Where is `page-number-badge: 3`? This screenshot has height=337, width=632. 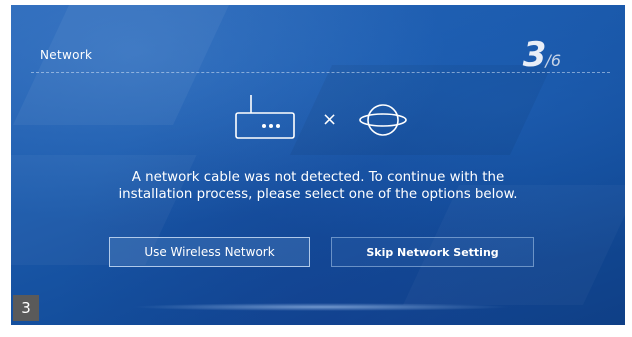 page-number-badge: 3 is located at coordinates (26, 308).